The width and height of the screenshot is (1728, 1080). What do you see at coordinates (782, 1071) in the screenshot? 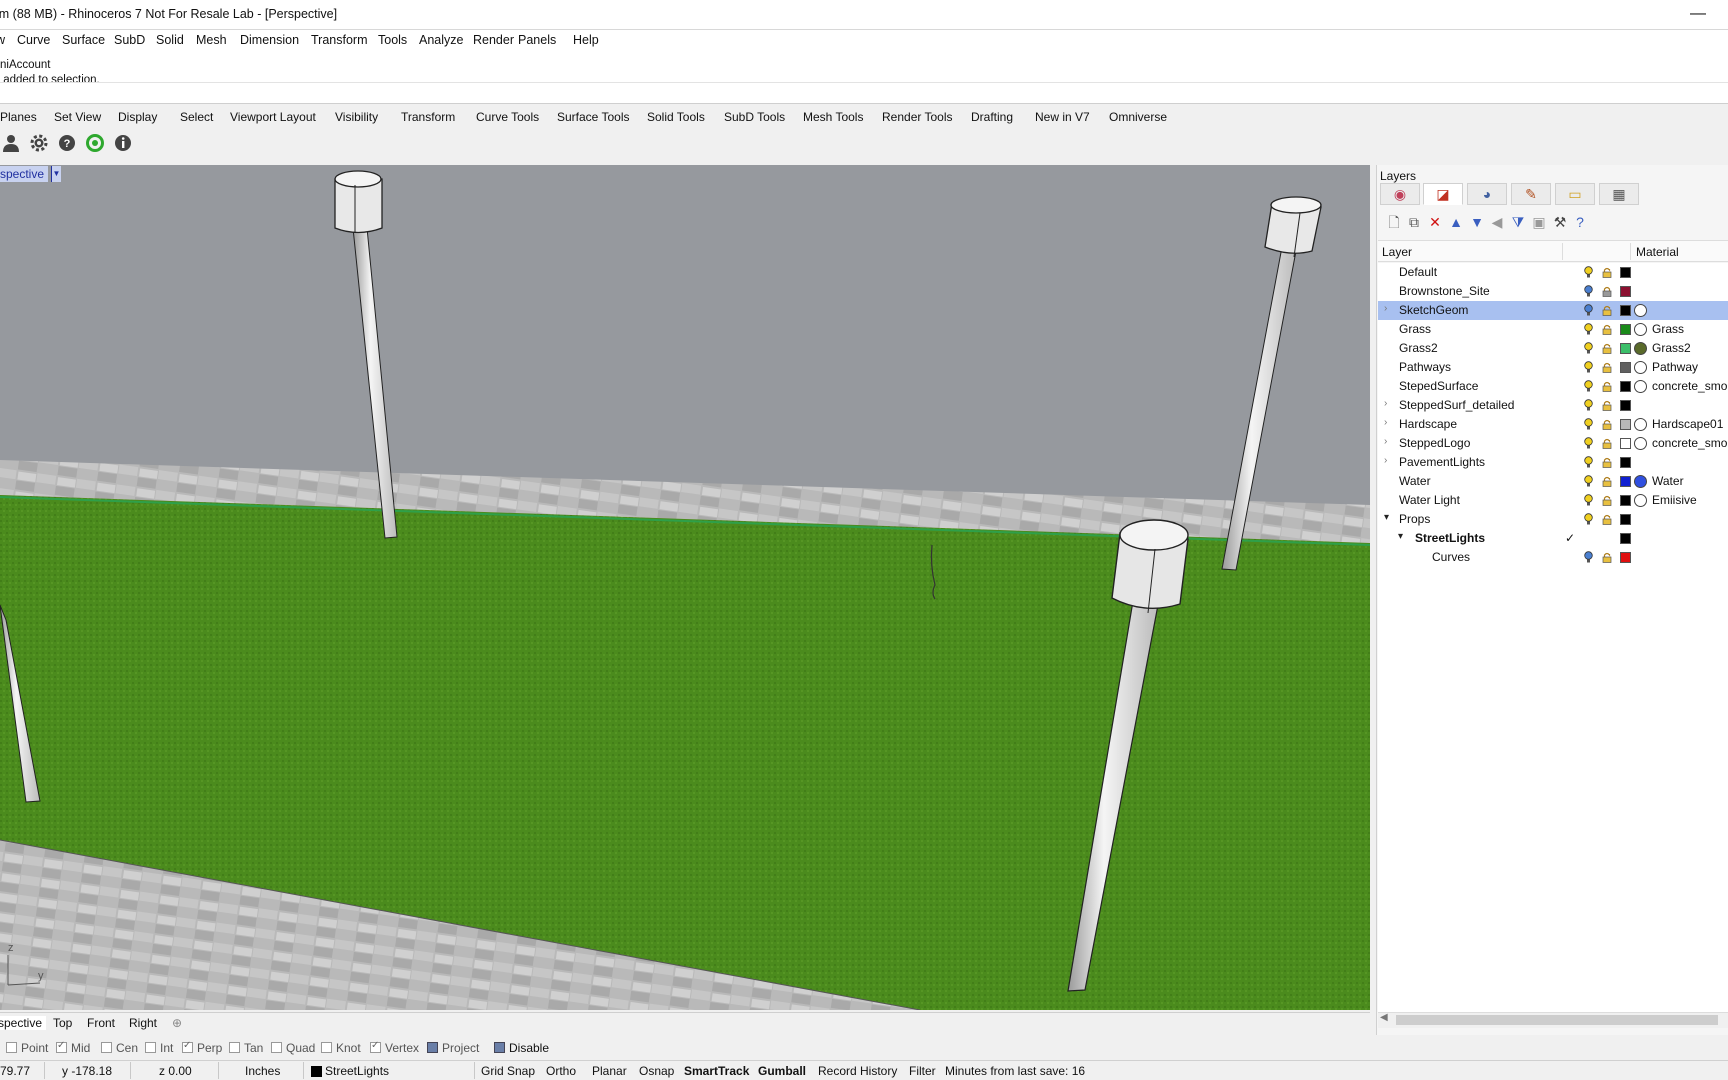
I see `gumball-toggle: Gumball` at bounding box center [782, 1071].